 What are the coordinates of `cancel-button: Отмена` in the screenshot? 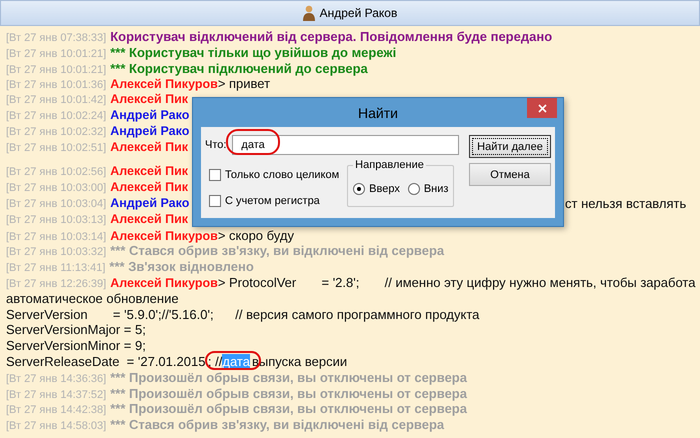 It's located at (510, 174).